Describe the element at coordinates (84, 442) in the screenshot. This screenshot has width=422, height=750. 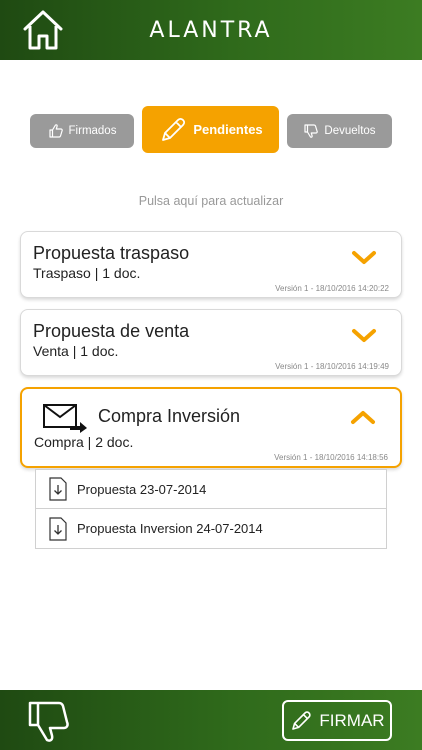
I see `card-subtitle: Compra | 2 doc.` at that location.